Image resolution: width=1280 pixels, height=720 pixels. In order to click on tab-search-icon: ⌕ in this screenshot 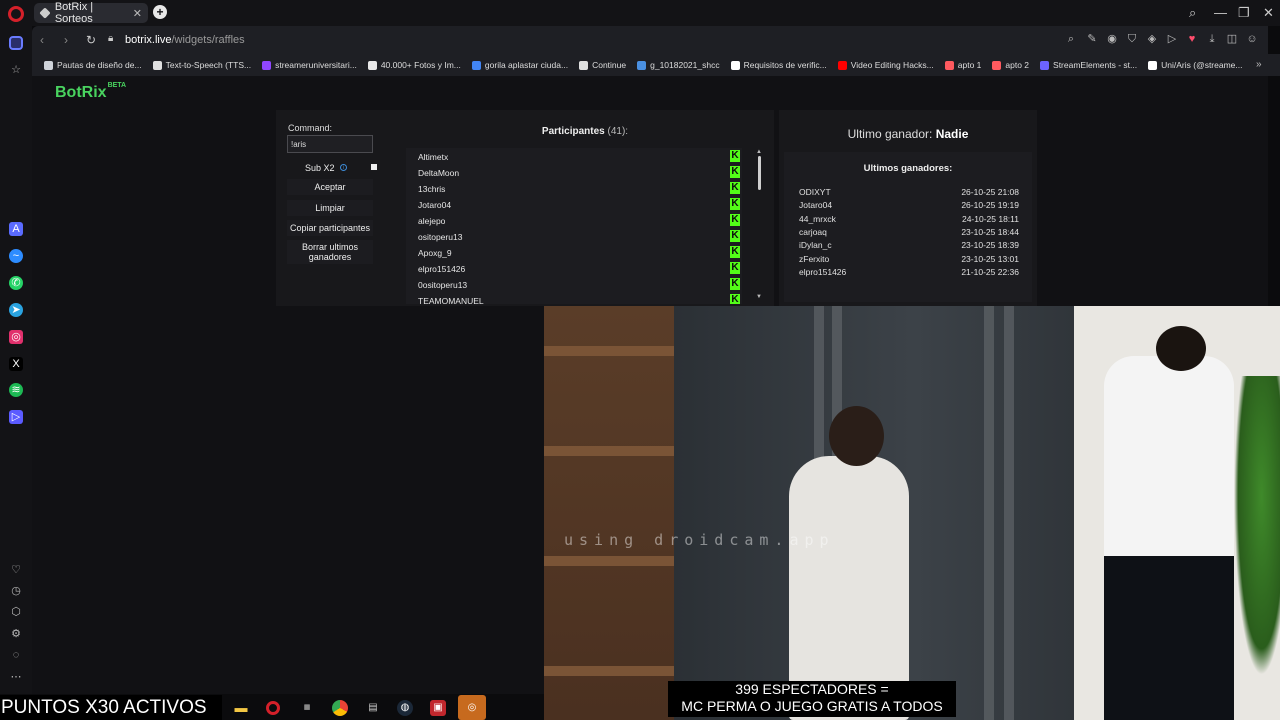, I will do `click(1192, 13)`.